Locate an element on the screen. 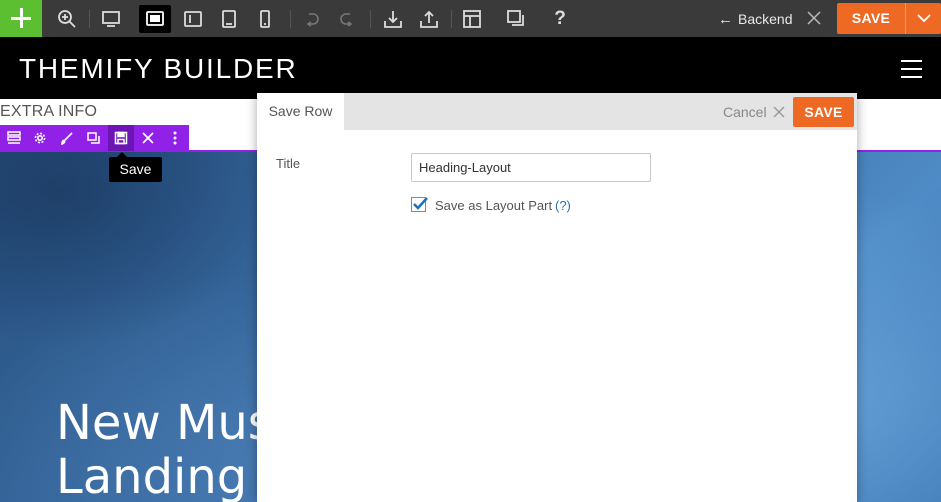 This screenshot has height=502, width=941. help-icon: ? is located at coordinates (560, 19).